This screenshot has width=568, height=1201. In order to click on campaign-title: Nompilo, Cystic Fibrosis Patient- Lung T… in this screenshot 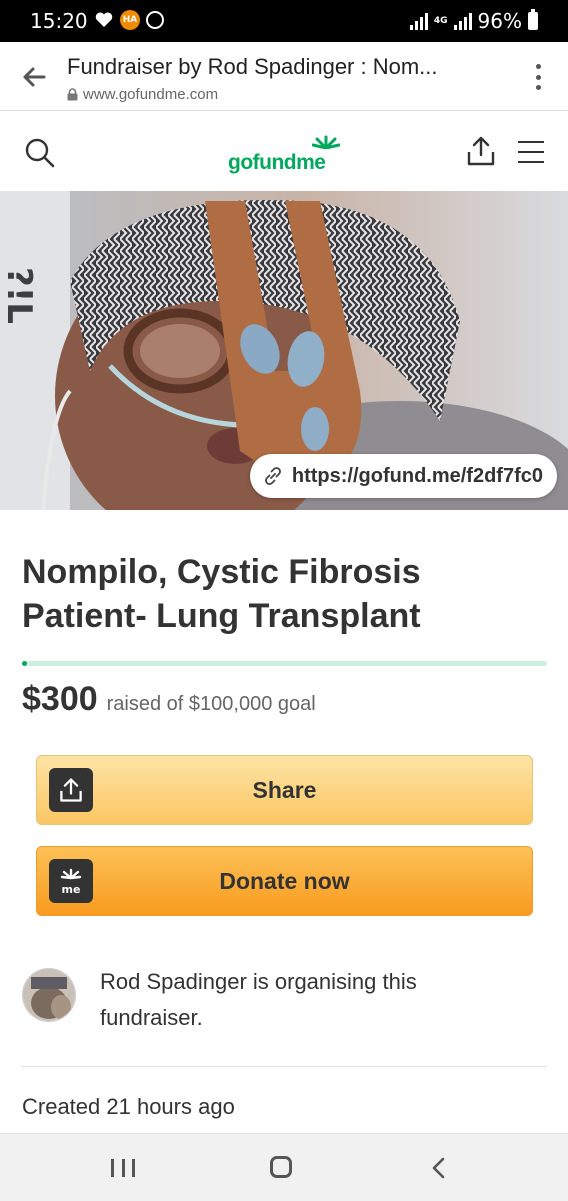, I will do `click(221, 594)`.